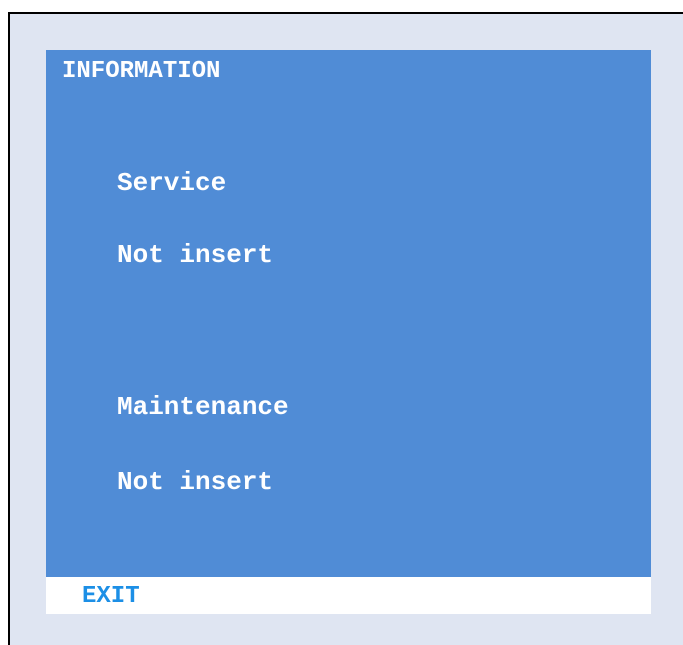  Describe the element at coordinates (195, 255) in the screenshot. I see `service-status: Not insert` at that location.